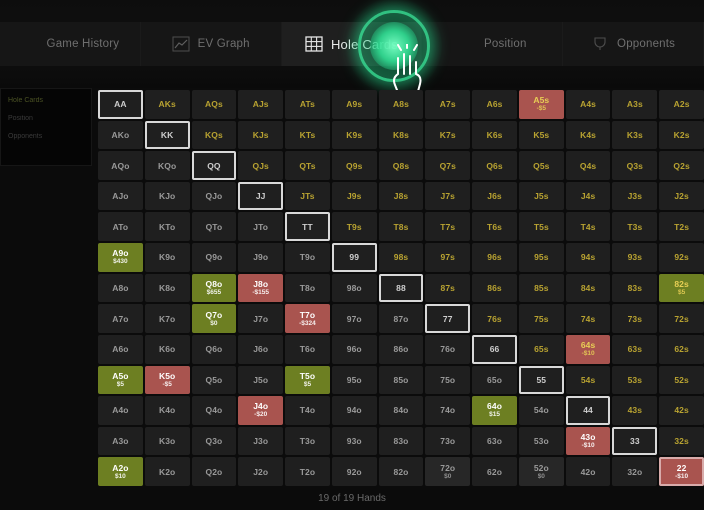  I want to click on hand-cell-73o: 73o, so click(448, 441).